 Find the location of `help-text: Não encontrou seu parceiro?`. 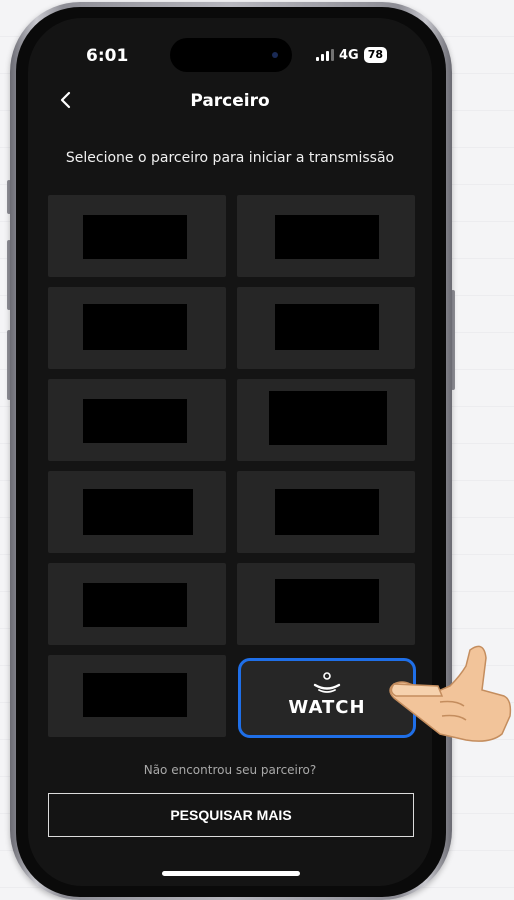

help-text: Não encontrou seu parceiro? is located at coordinates (230, 770).